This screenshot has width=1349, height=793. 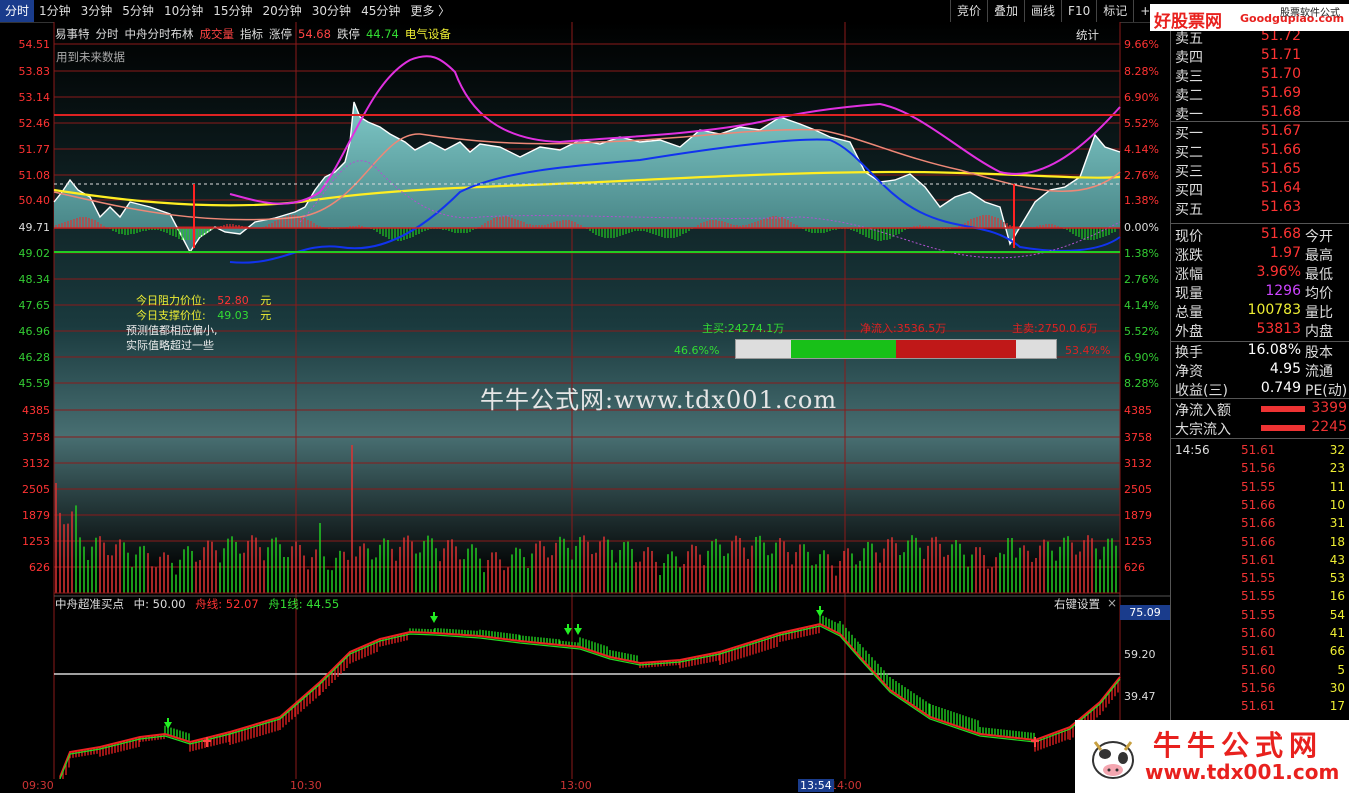 What do you see at coordinates (1258, 687) in the screenshot?
I see `tick-price: 51.56` at bounding box center [1258, 687].